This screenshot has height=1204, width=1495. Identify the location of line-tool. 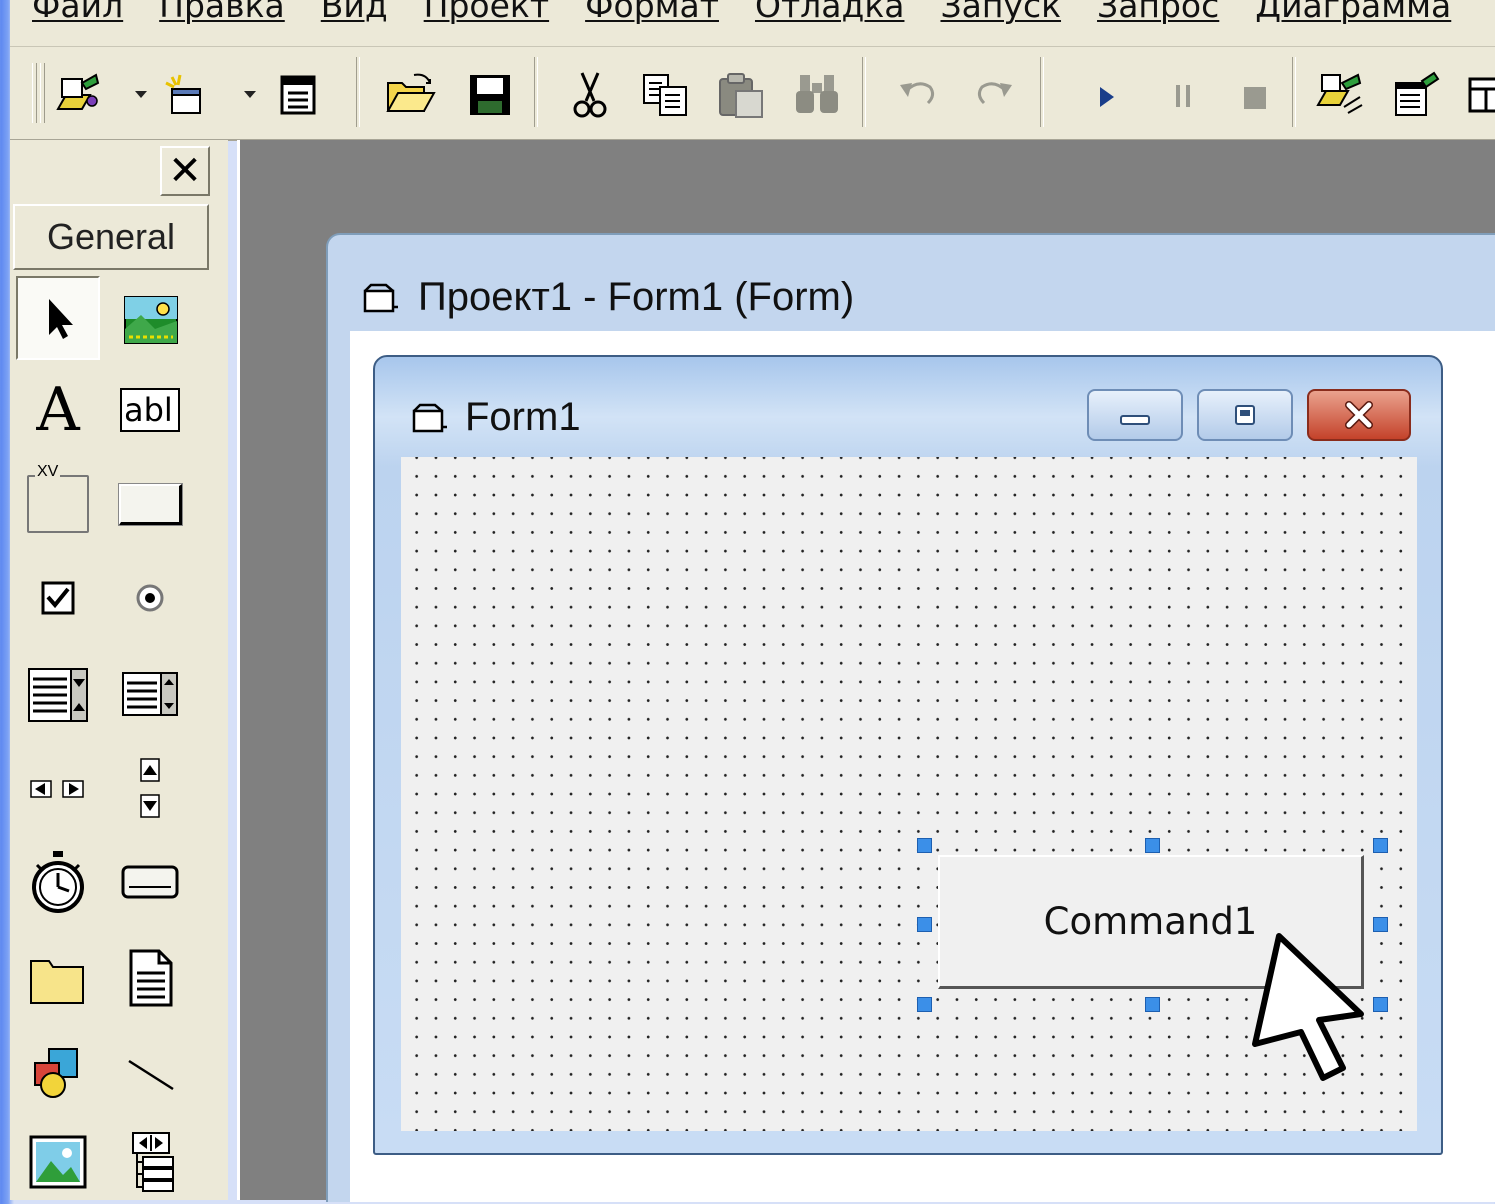
(150, 1072).